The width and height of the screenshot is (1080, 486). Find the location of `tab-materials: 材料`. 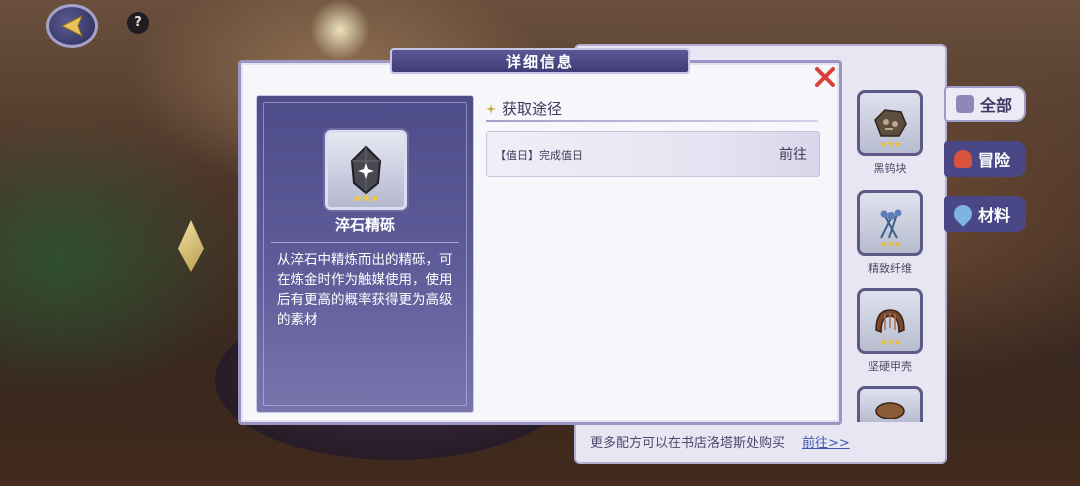

tab-materials: 材料 is located at coordinates (985, 214).